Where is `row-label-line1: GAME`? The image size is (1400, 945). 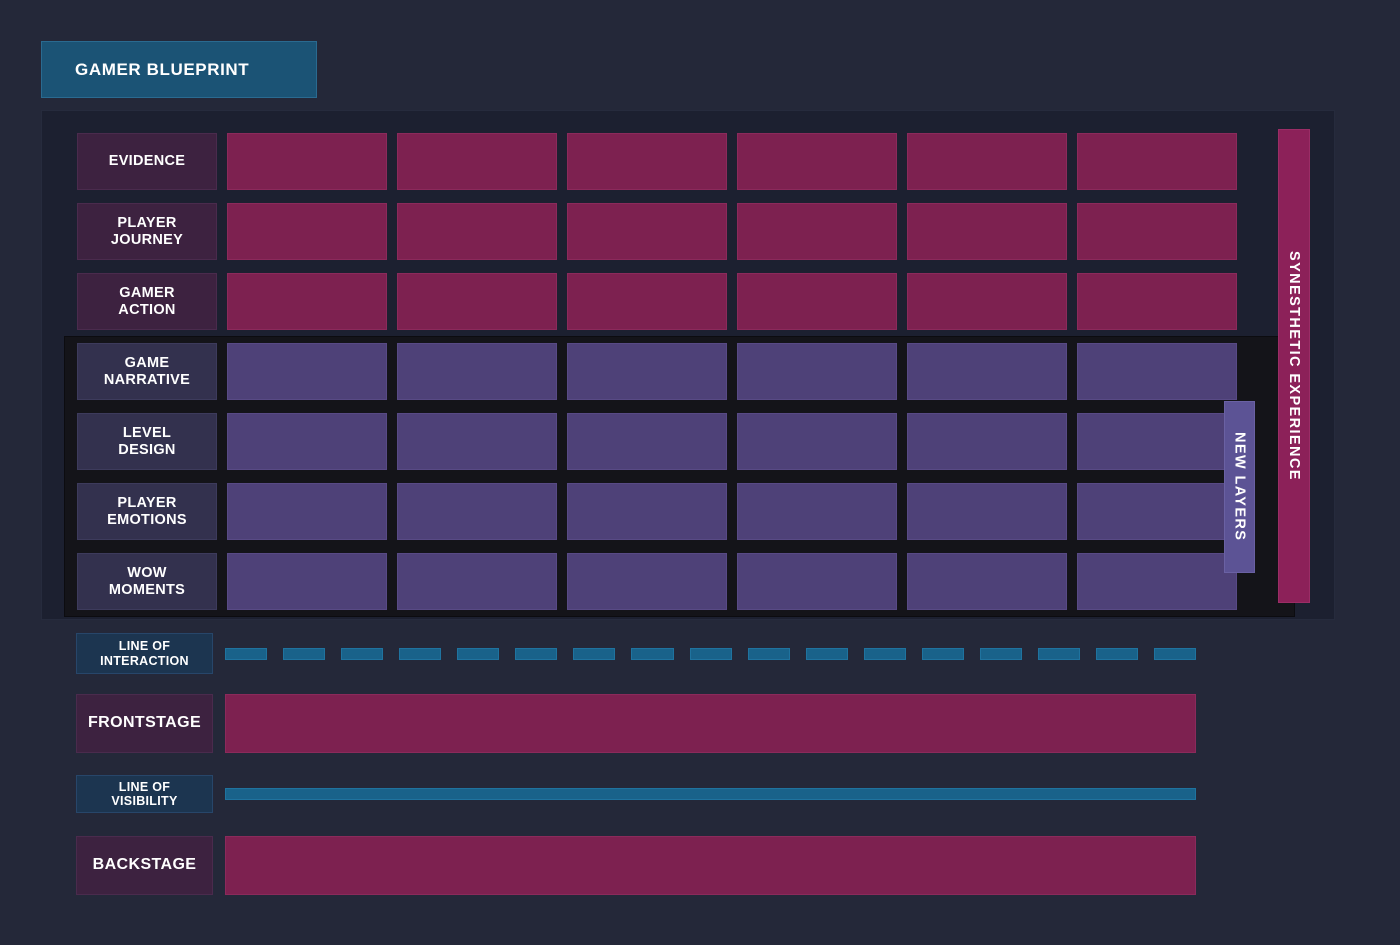
row-label-line1: GAME is located at coordinates (147, 363).